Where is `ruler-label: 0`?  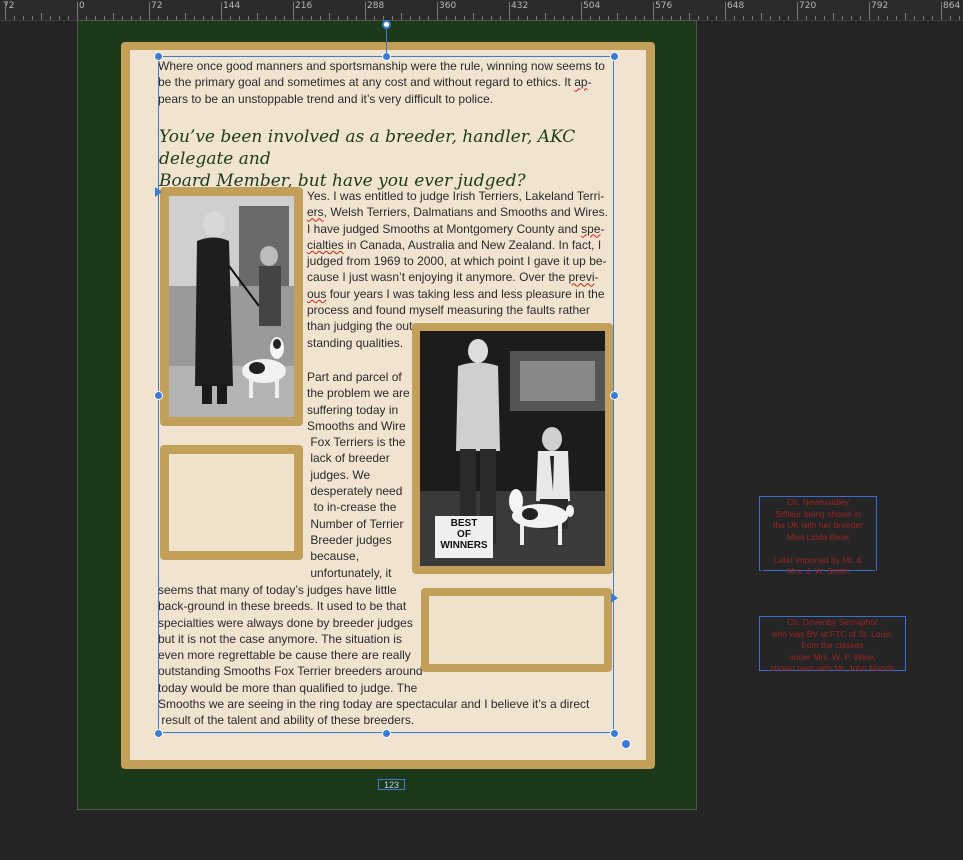
ruler-label: 0 is located at coordinates (82, 6).